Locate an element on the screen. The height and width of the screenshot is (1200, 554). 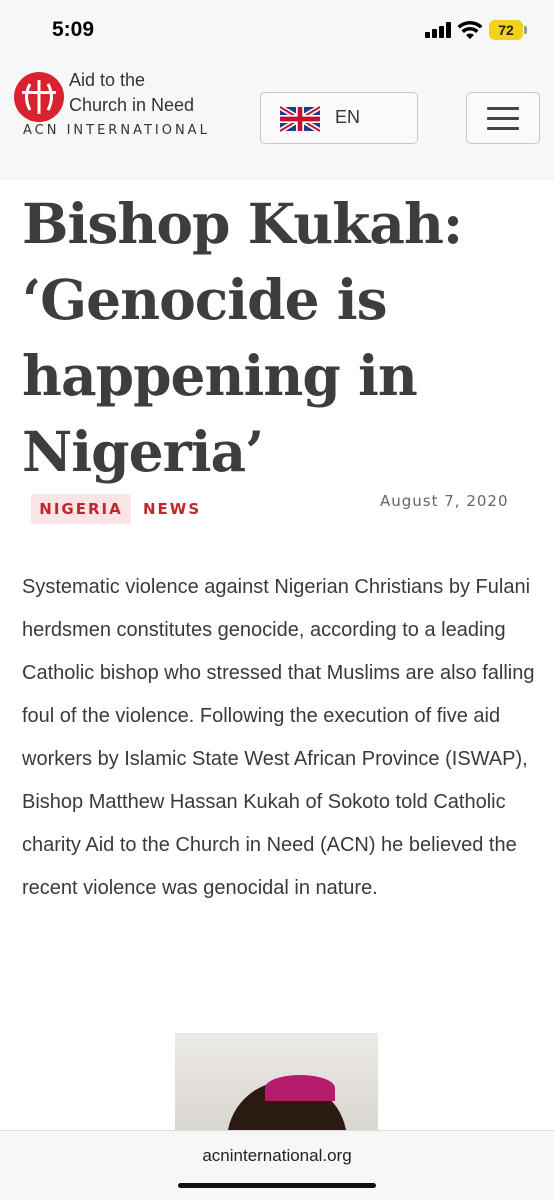
logo-subtitle: ACN INTERNATIONAL is located at coordinates (116, 130).